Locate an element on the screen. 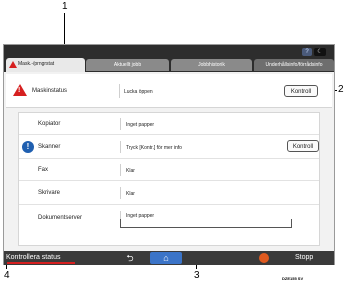 The height and width of the screenshot is (285, 346). tab-job-history: Jobbhistorik is located at coordinates (211, 65).